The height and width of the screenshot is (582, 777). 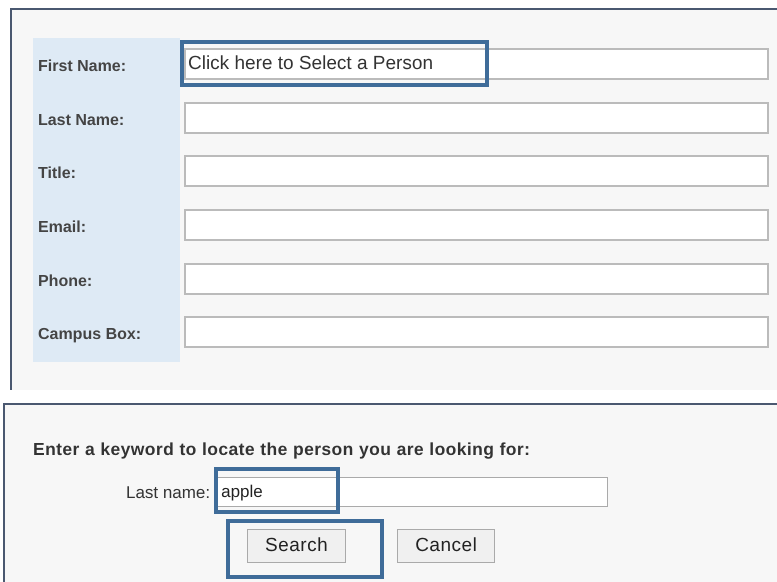 I want to click on field-label: Title:, so click(x=57, y=174).